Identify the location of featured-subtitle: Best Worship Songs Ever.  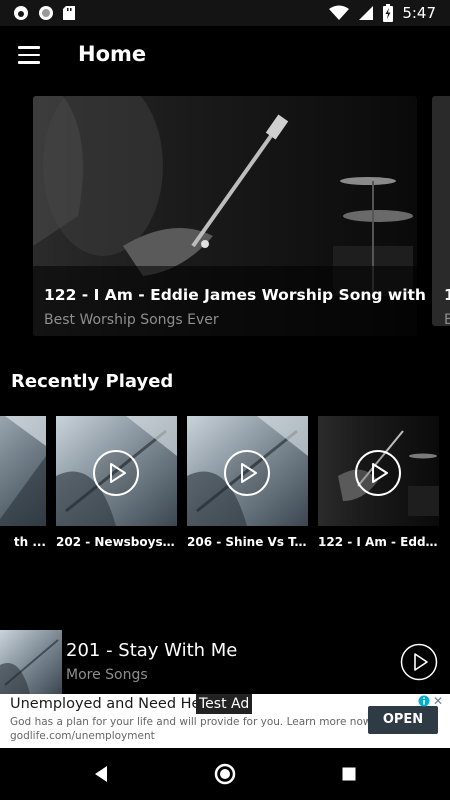
(131, 320).